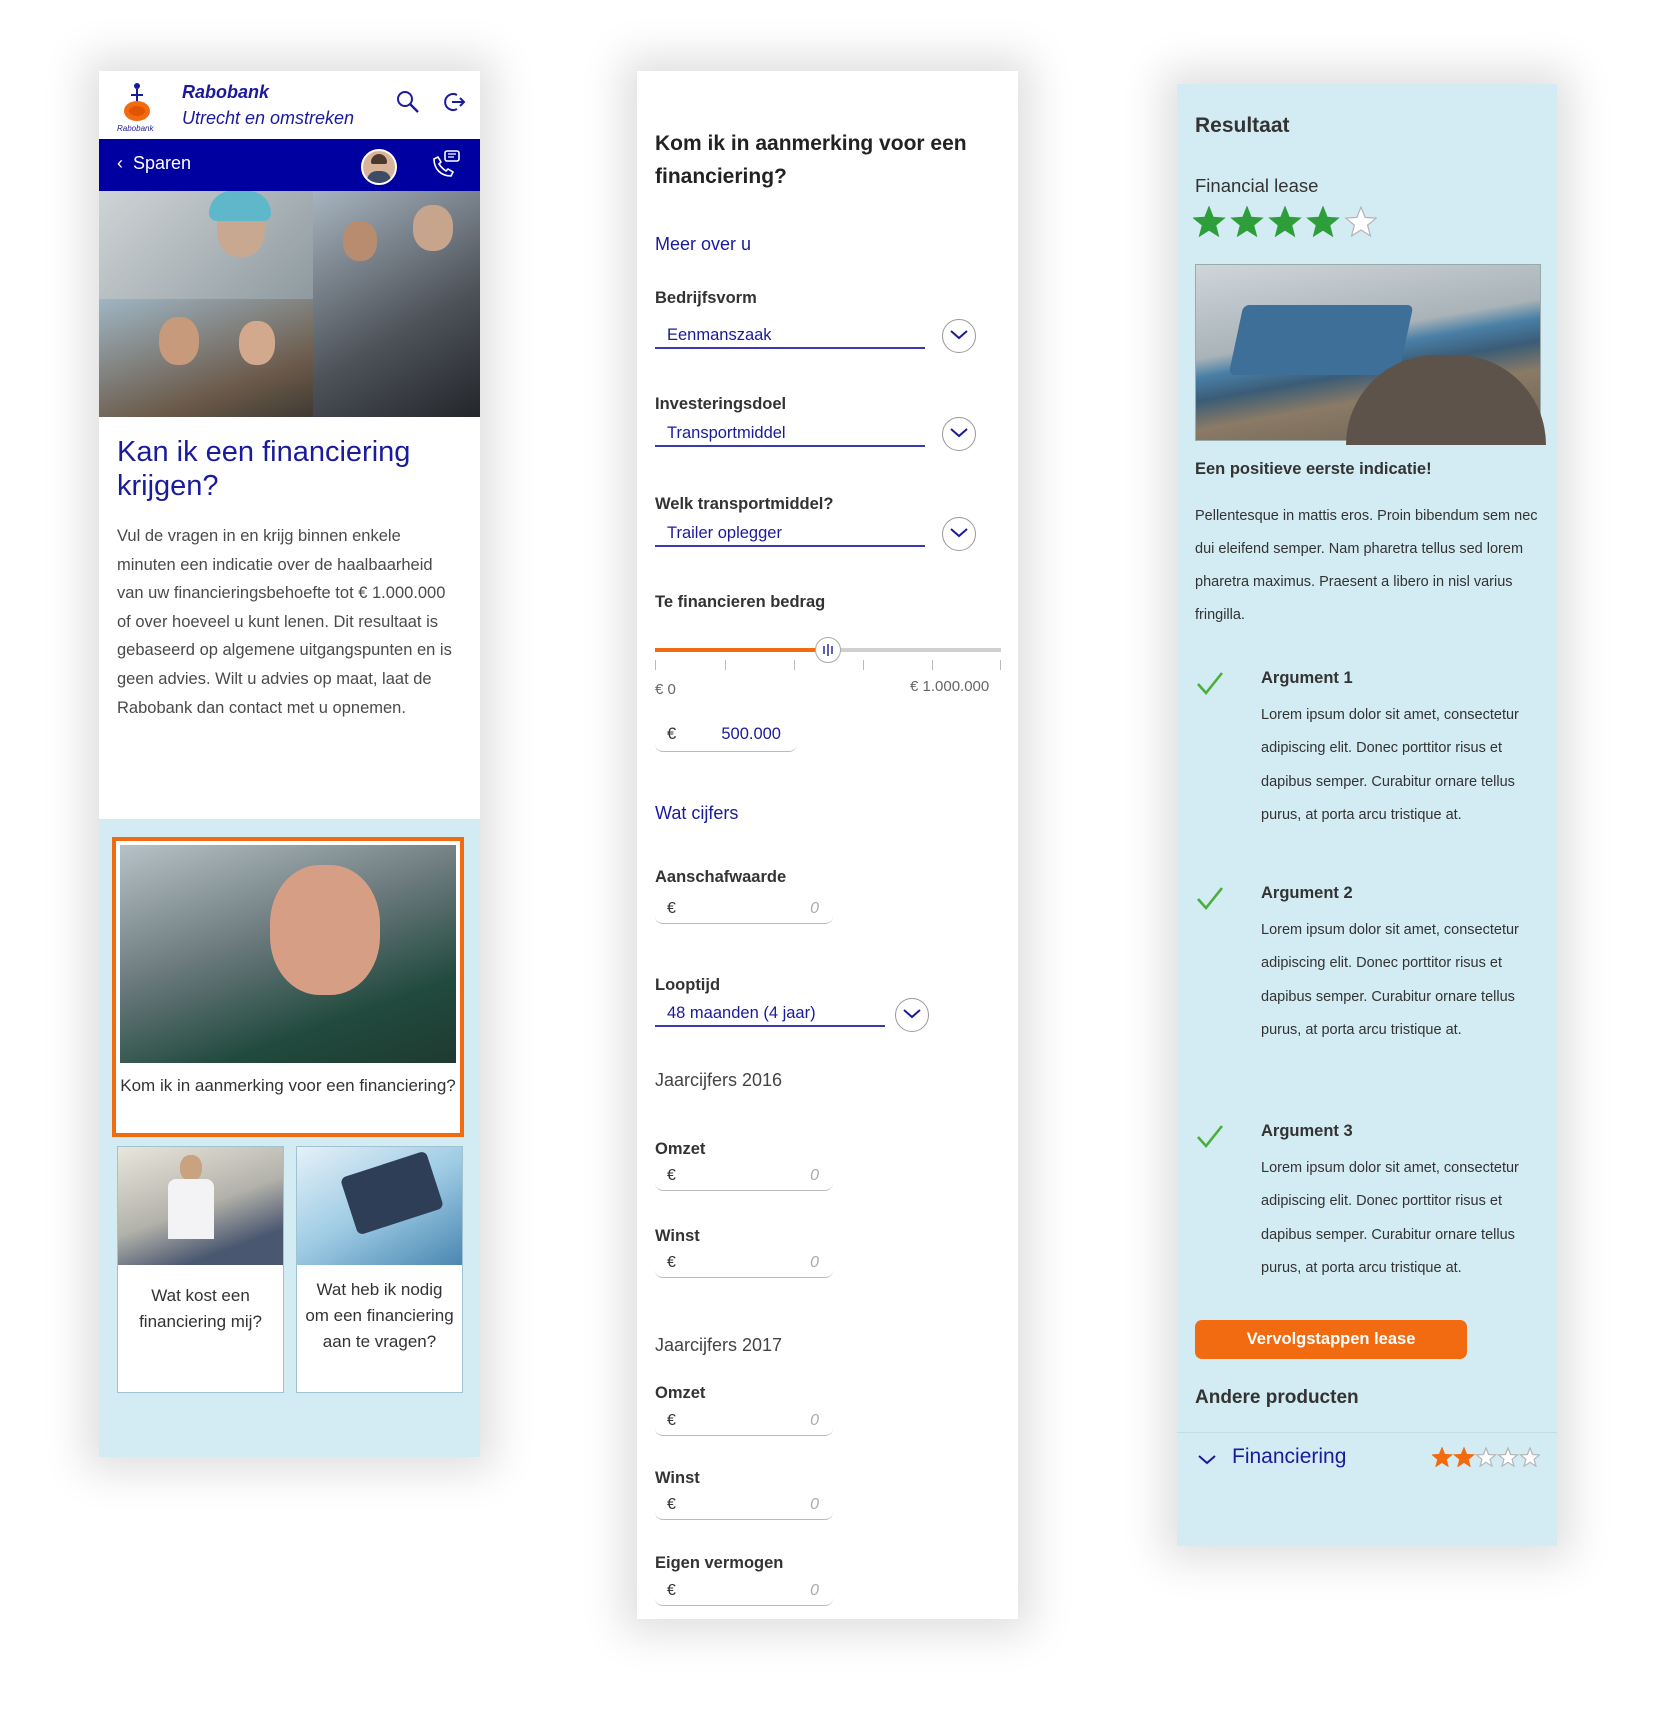 This screenshot has height=1716, width=1662. Describe the element at coordinates (719, 1345) in the screenshot. I see `heading-jaarcijfers-2017: Jaarcijfers 2017` at that location.